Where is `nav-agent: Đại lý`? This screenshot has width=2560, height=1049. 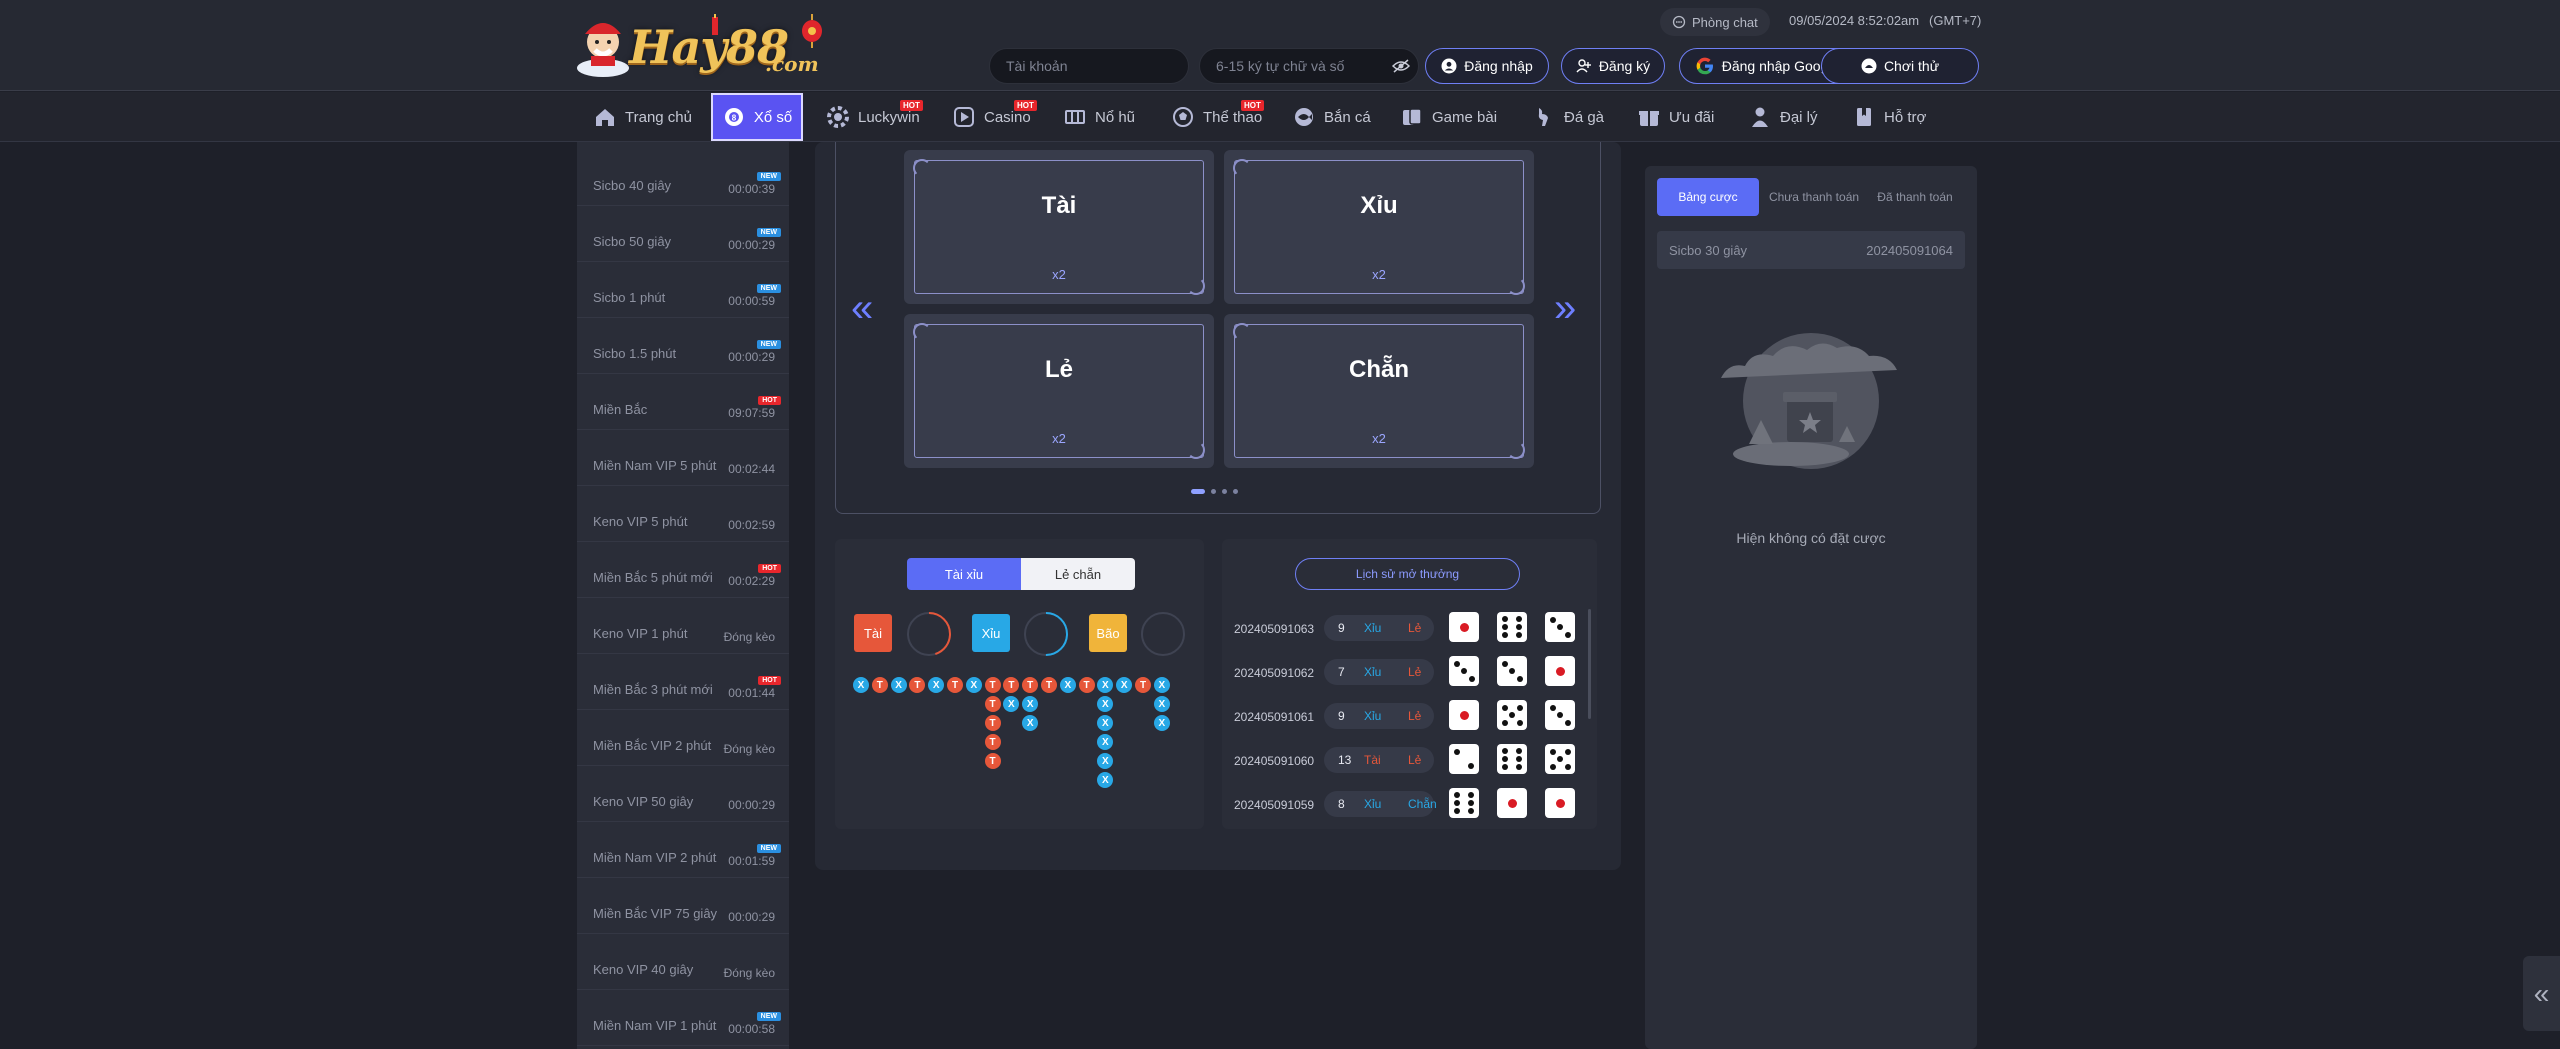
nav-agent: Đại lý is located at coordinates (1783, 117).